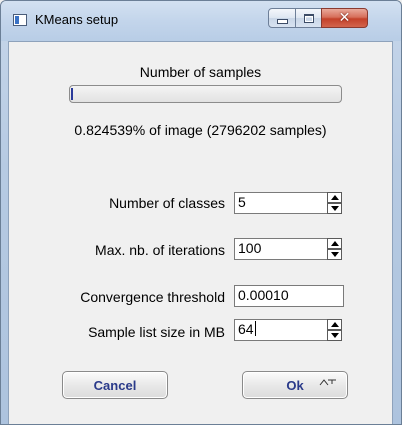 Image resolution: width=402 pixels, height=425 pixels. I want to click on maximize-icon, so click(308, 18).